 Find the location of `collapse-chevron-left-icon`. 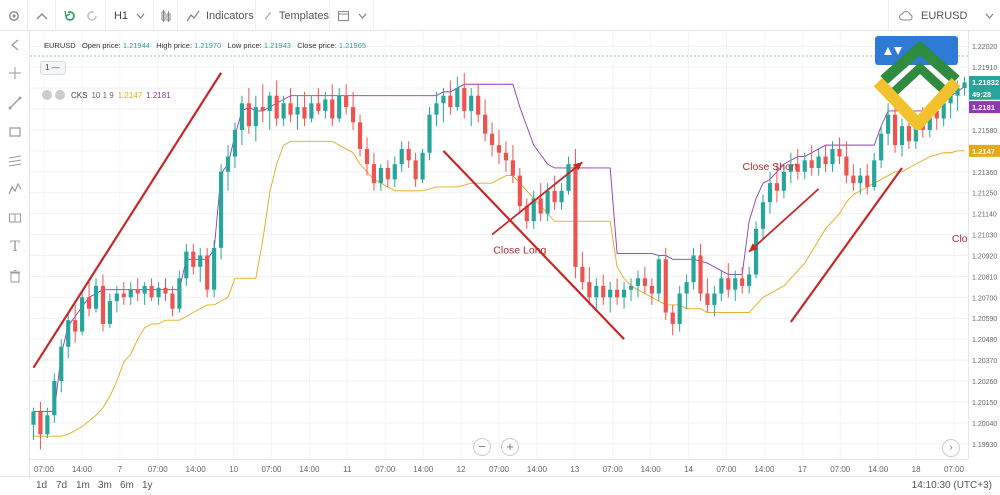

collapse-chevron-left-icon is located at coordinates (15, 45).